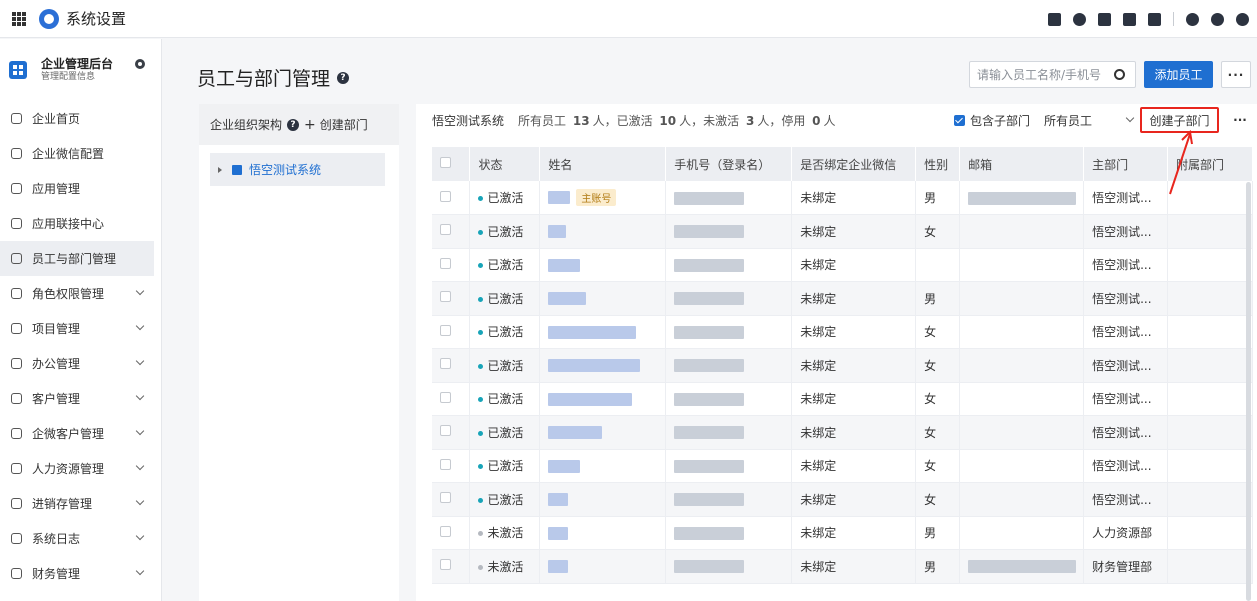 The height and width of the screenshot is (601, 1257). I want to click on sidebar-item: 企业首页, so click(80, 118).